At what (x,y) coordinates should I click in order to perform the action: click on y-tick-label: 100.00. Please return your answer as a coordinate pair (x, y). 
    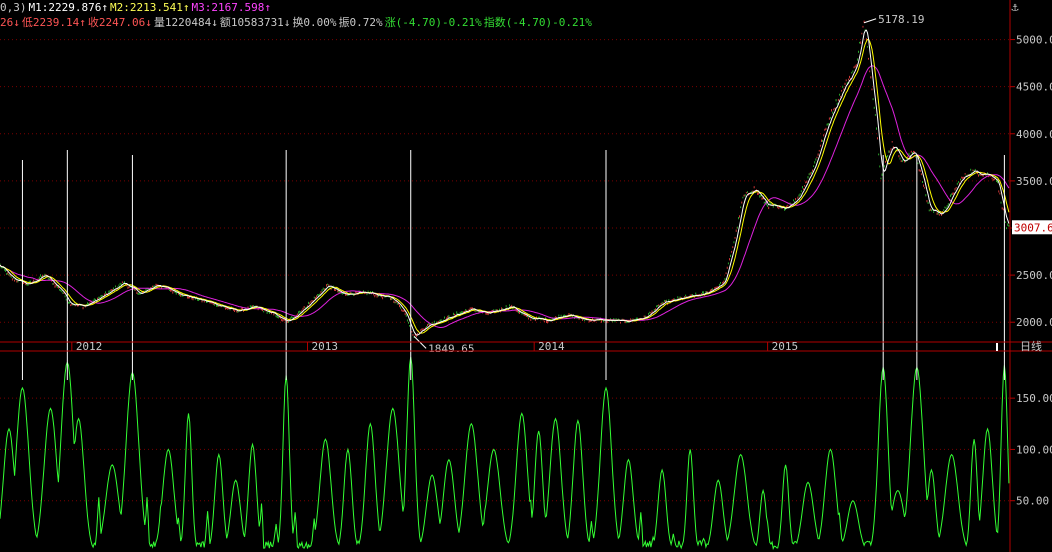
    Looking at the image, I should click on (1034, 449).